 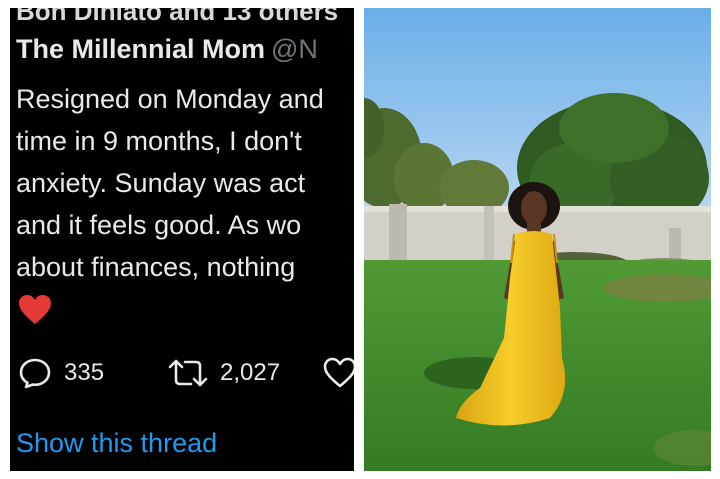 I want to click on heart-emoji, so click(x=35, y=310).